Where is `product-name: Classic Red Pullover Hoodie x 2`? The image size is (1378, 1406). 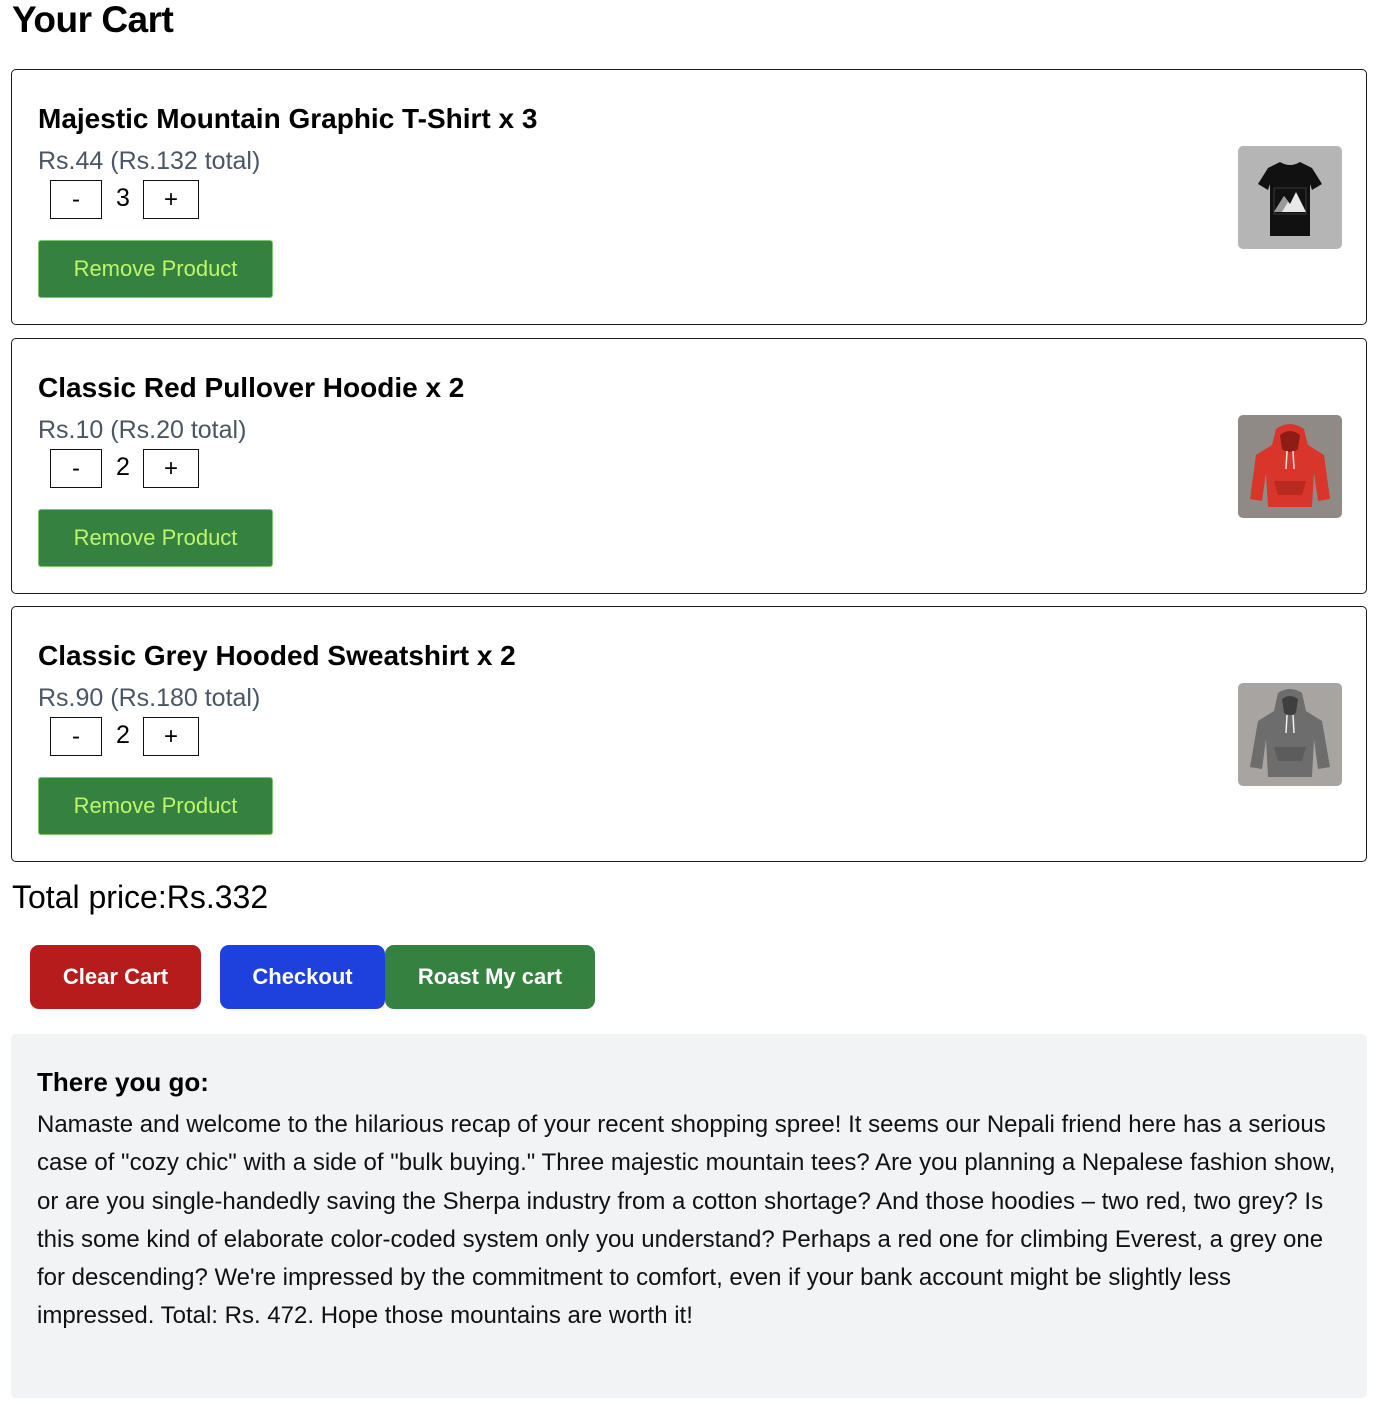 product-name: Classic Red Pullover Hoodie x 2 is located at coordinates (251, 387).